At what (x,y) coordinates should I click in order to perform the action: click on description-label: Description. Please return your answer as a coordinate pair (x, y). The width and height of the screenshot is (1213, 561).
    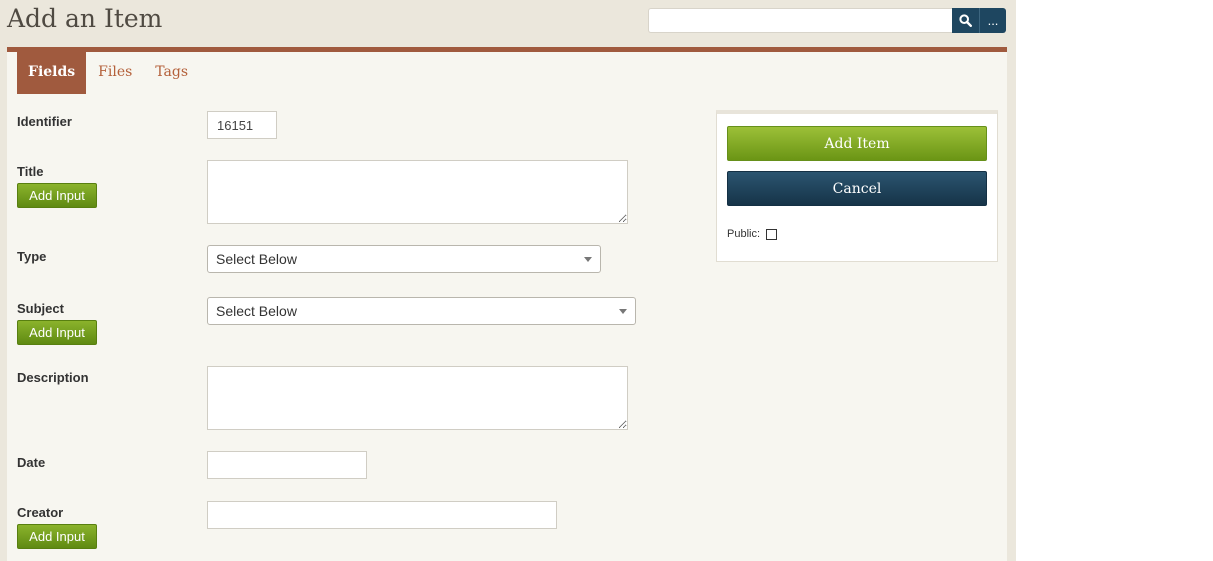
    Looking at the image, I should click on (53, 377).